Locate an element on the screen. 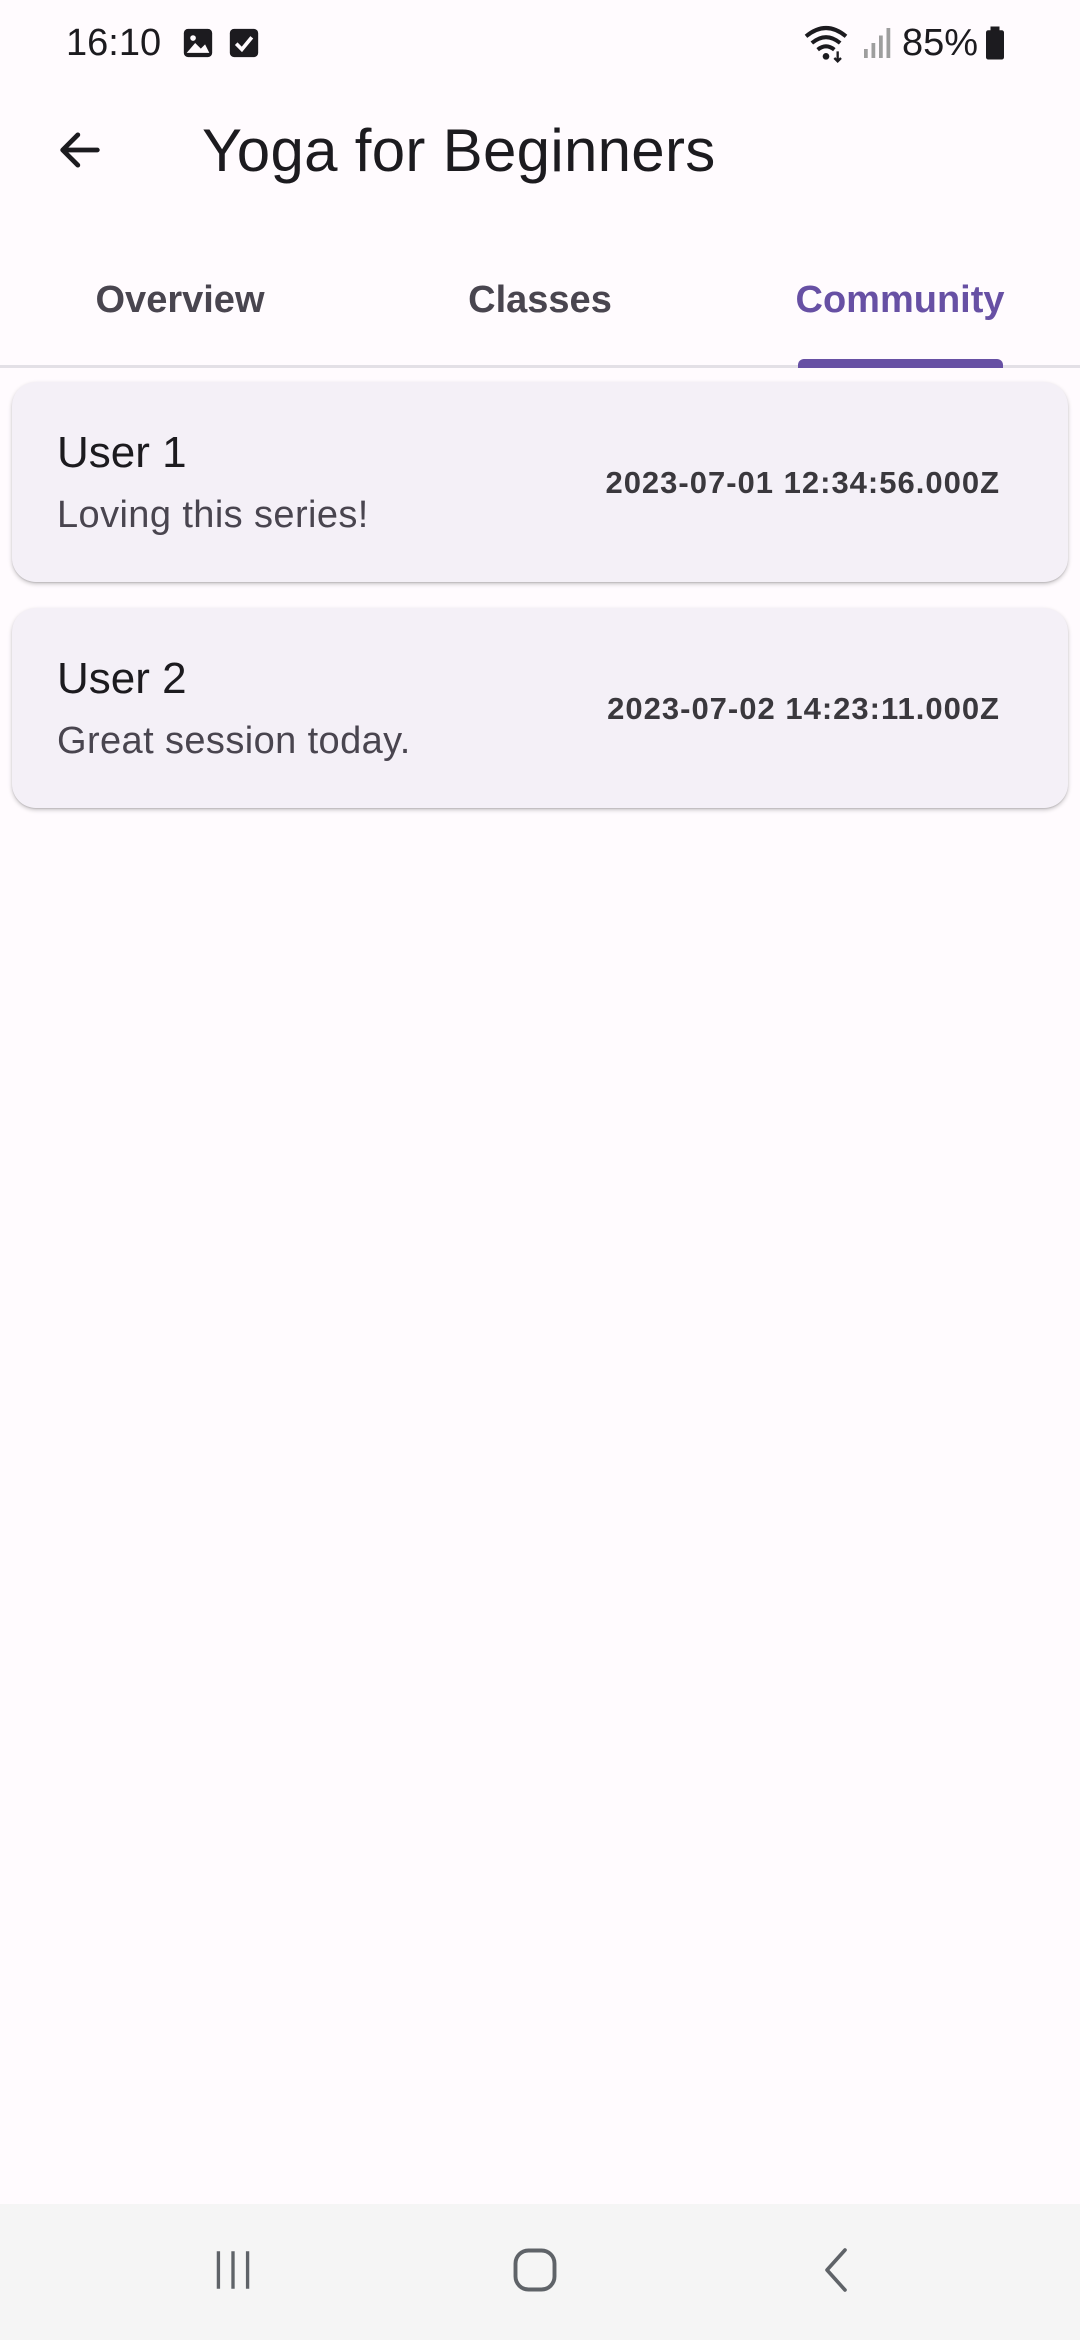 The height and width of the screenshot is (2340, 1080). signal-icon is located at coordinates (876, 43).